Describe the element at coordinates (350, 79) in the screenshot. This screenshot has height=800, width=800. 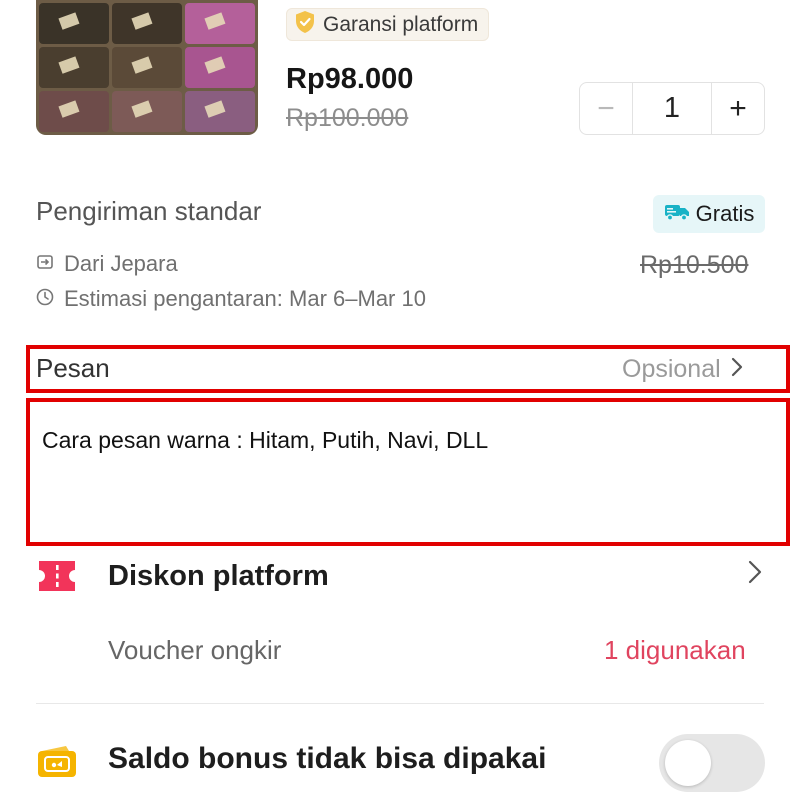
I see `product-price: Rp98.000` at that location.